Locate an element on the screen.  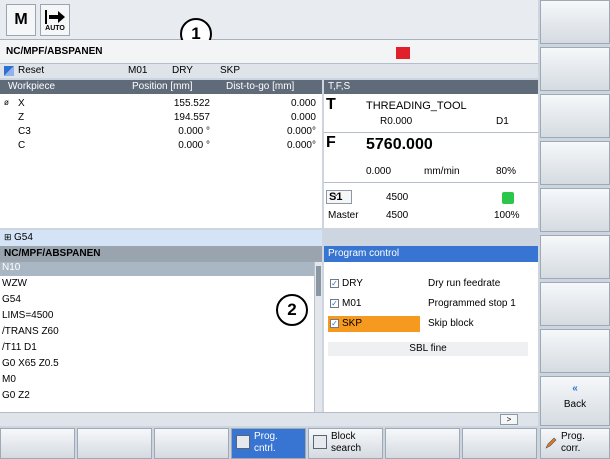
horizontal-softkey-bar: Prog. cntrl. Block search Prog. corr. is located at coordinates (305, 443).